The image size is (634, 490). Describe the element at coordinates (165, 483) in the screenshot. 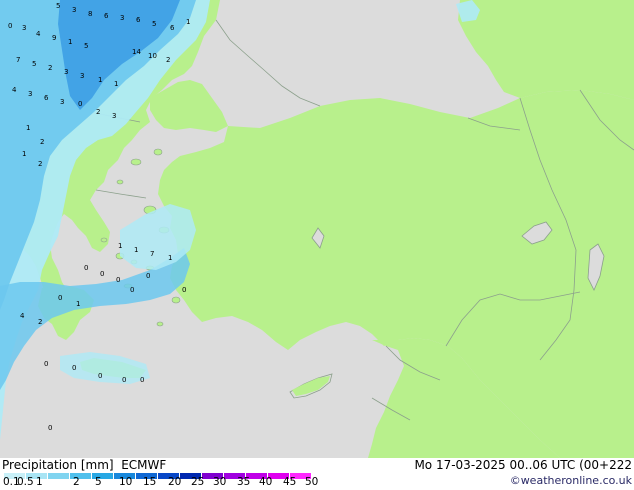

I see `scale-ticks: 0.1 0.5 1 2 5 10 15 20 25 30 35 40 45 50` at that location.